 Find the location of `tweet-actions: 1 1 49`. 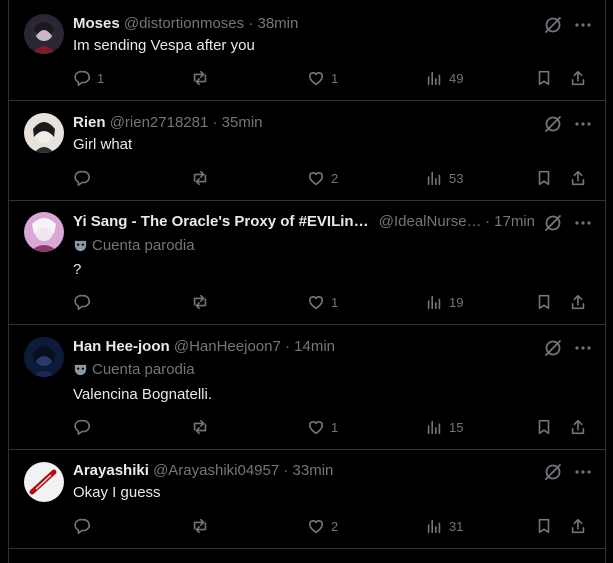

tweet-actions: 1 1 49 is located at coordinates (333, 78).